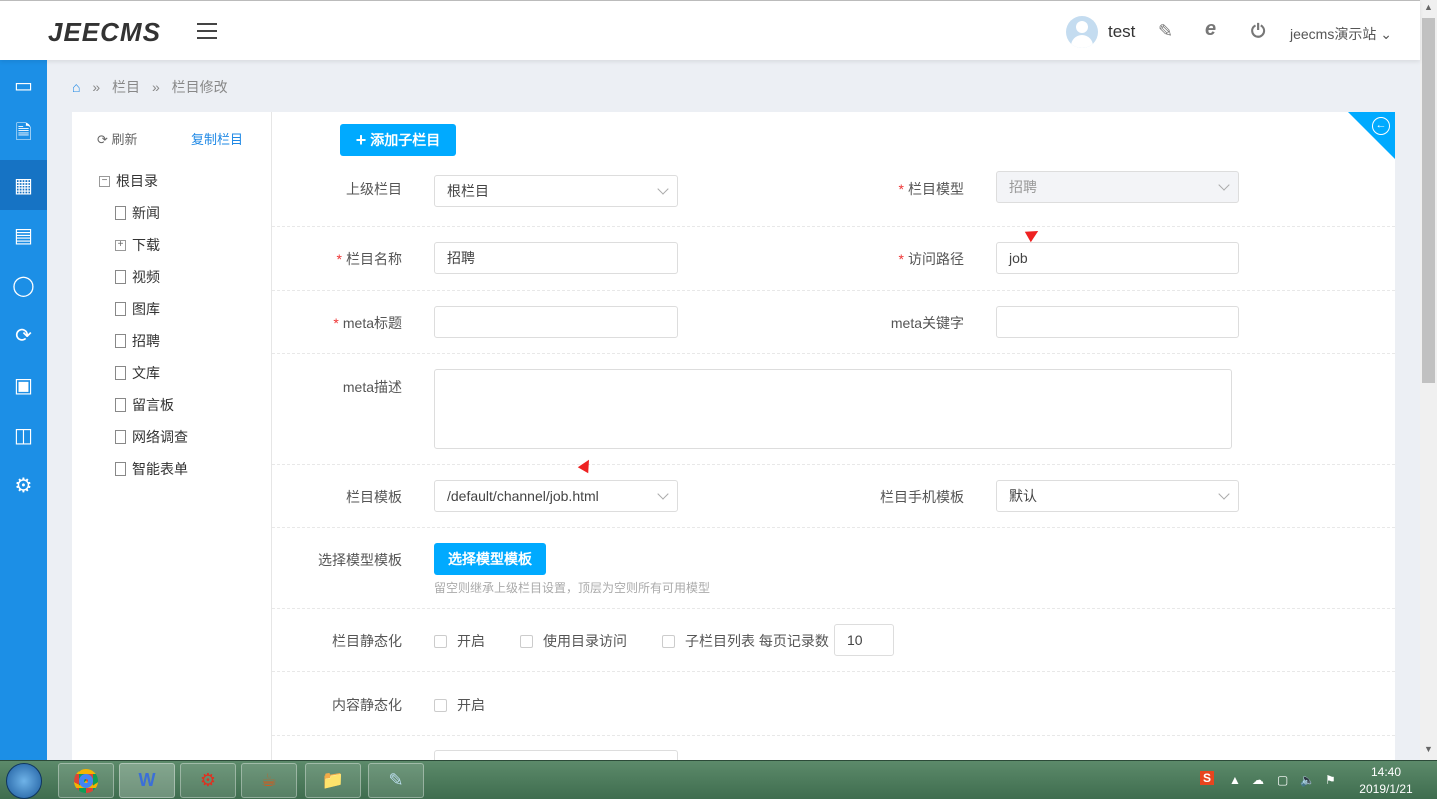  Describe the element at coordinates (137, 341) in the screenshot. I see `tree-item: 招聘` at that location.